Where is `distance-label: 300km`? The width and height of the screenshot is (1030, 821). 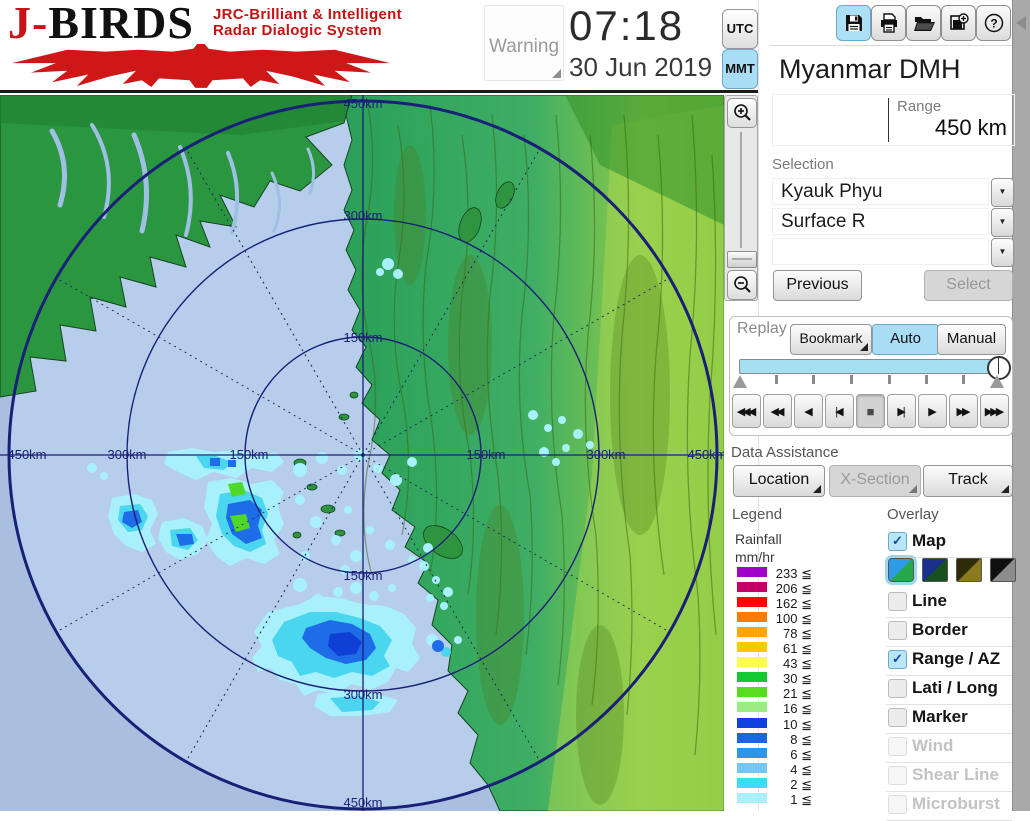 distance-label: 300km is located at coordinates (362, 215).